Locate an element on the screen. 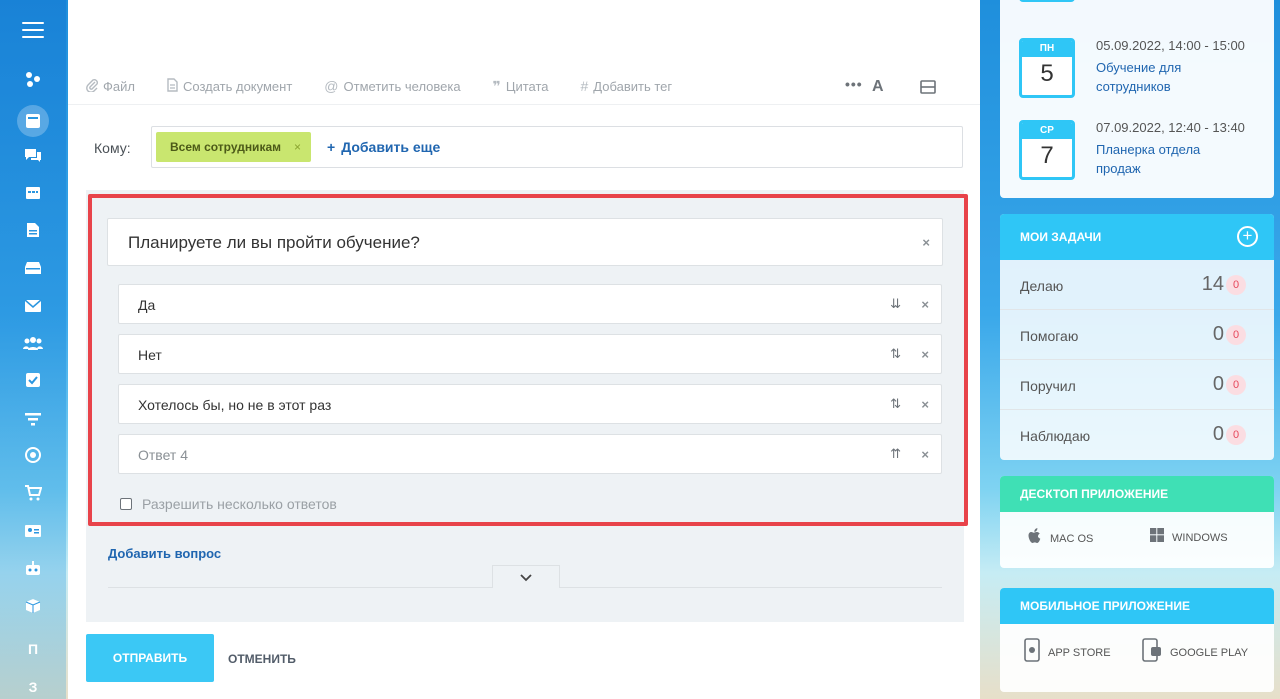 This screenshot has height=699, width=1280. mac-os-link: MAC OS is located at coordinates (1060, 538).